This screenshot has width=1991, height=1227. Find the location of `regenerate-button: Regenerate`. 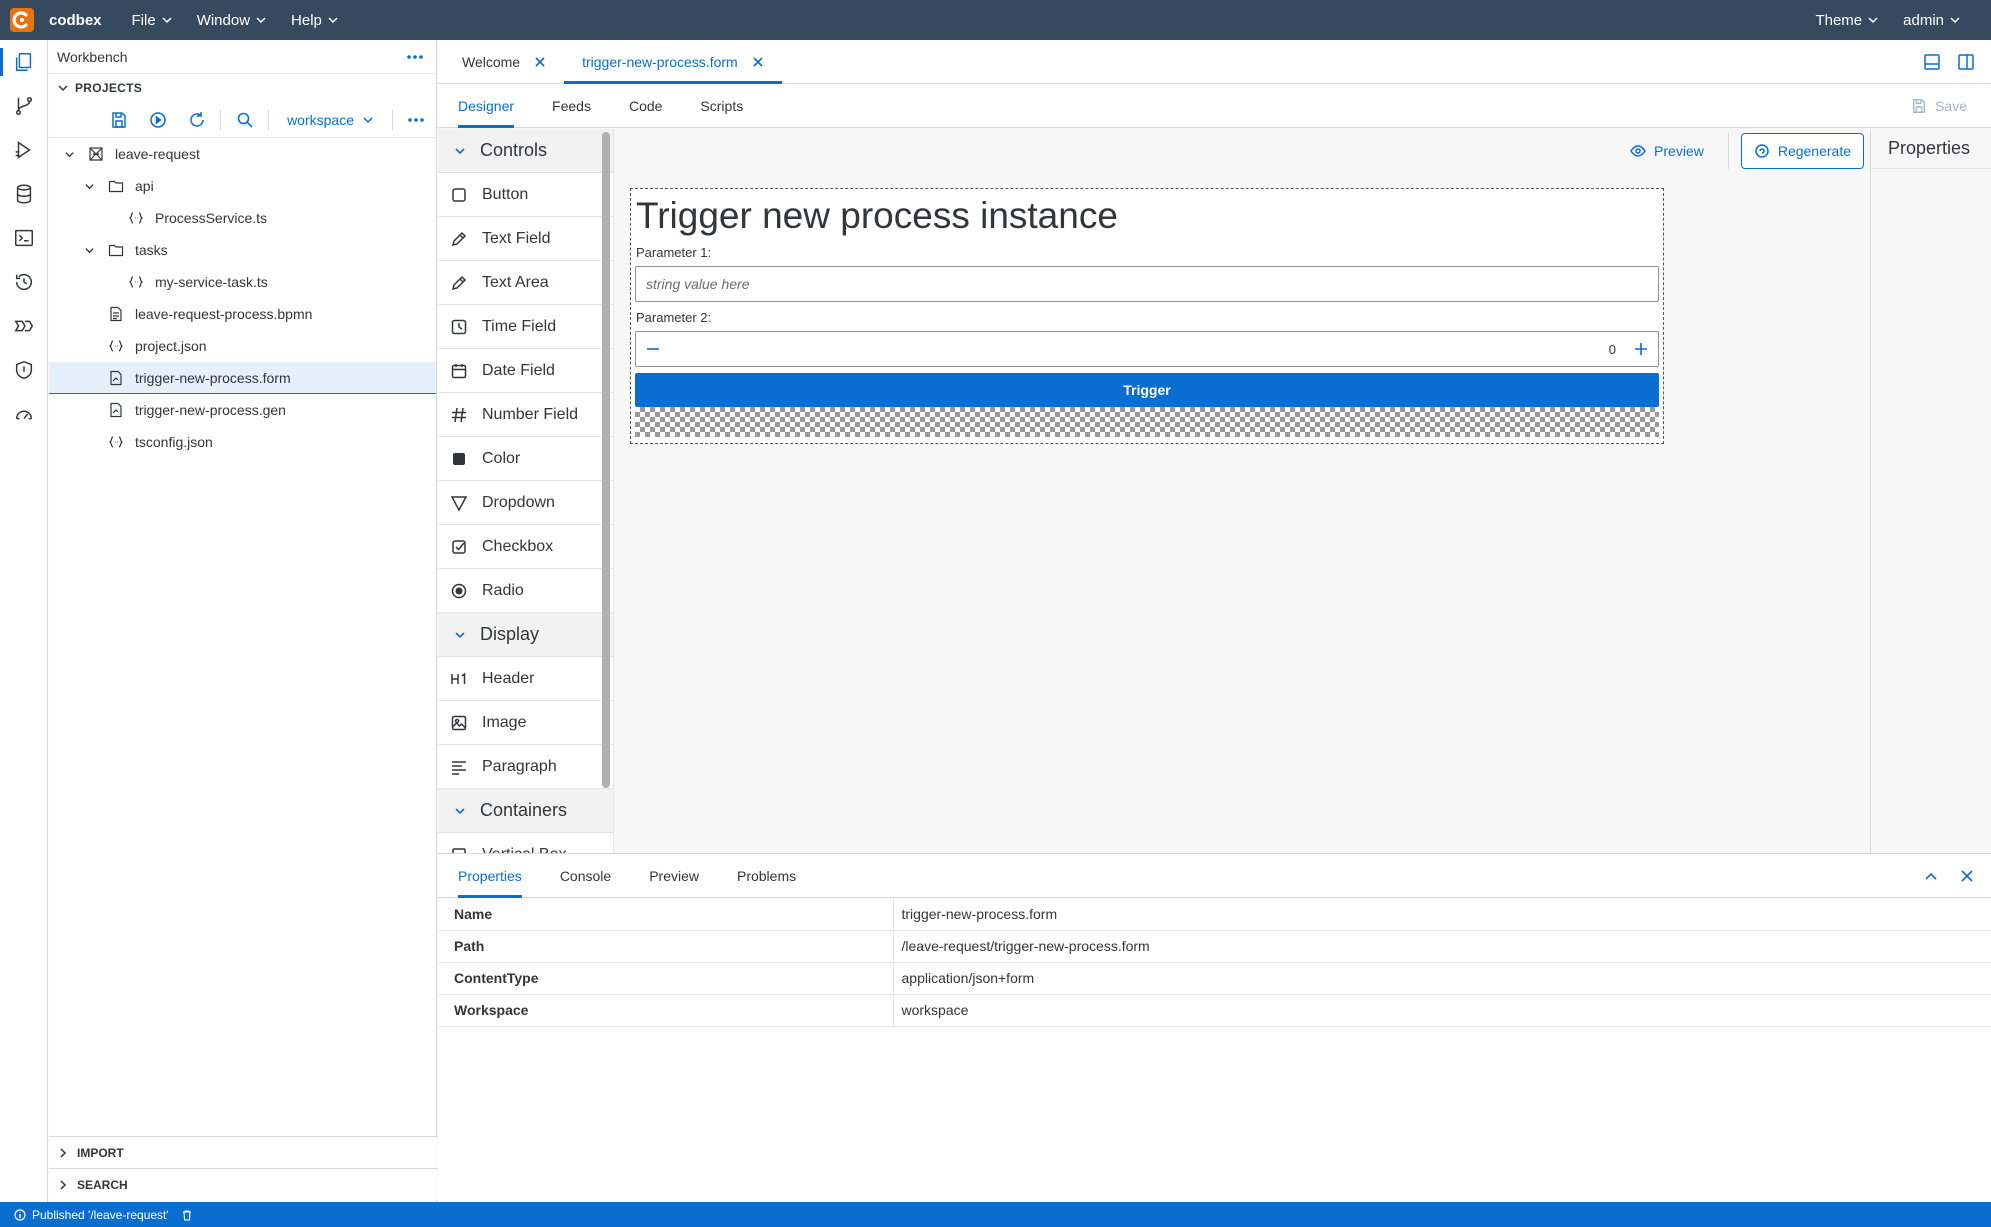

regenerate-button: Regenerate is located at coordinates (1802, 151).